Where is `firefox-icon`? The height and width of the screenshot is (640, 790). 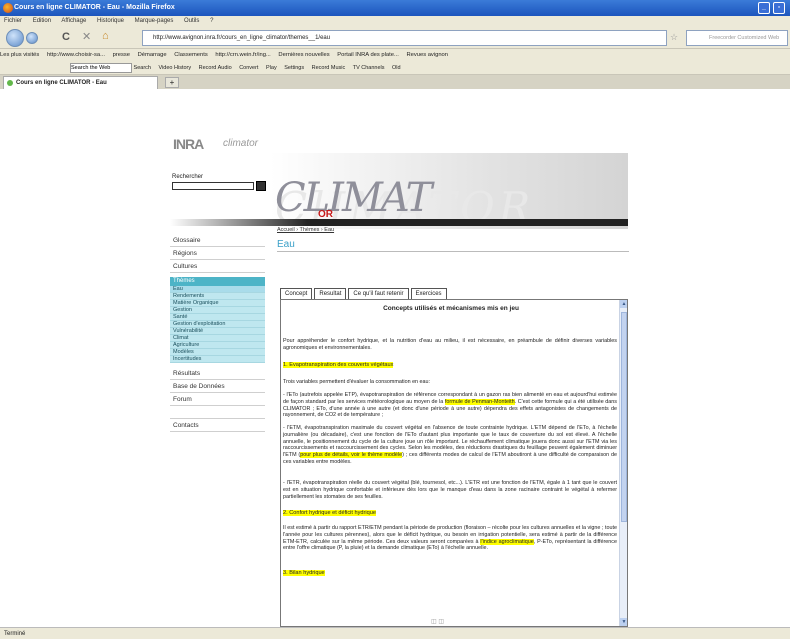 firefox-icon is located at coordinates (8, 8).